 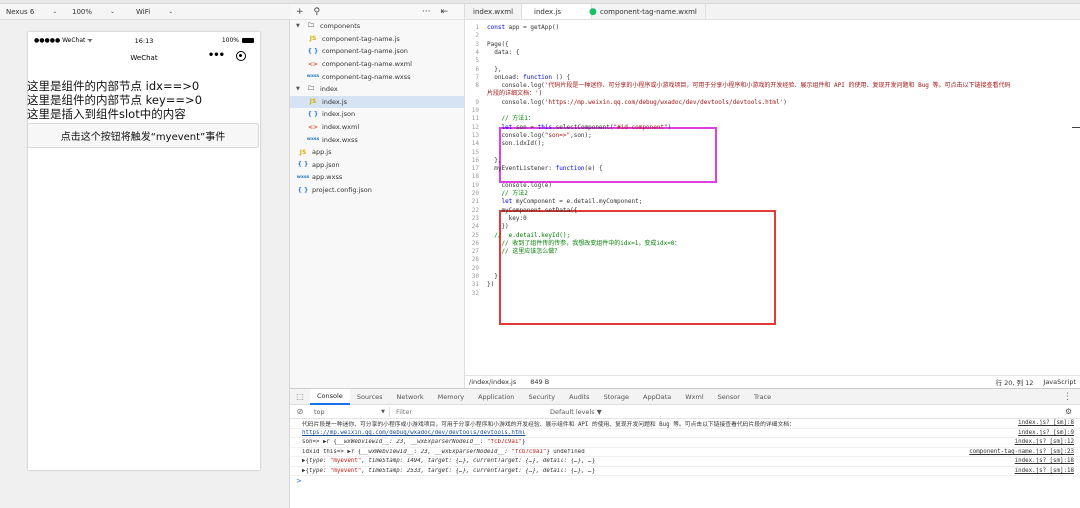 What do you see at coordinates (498, 227) in the screenshot?
I see `code-token: })` at bounding box center [498, 227].